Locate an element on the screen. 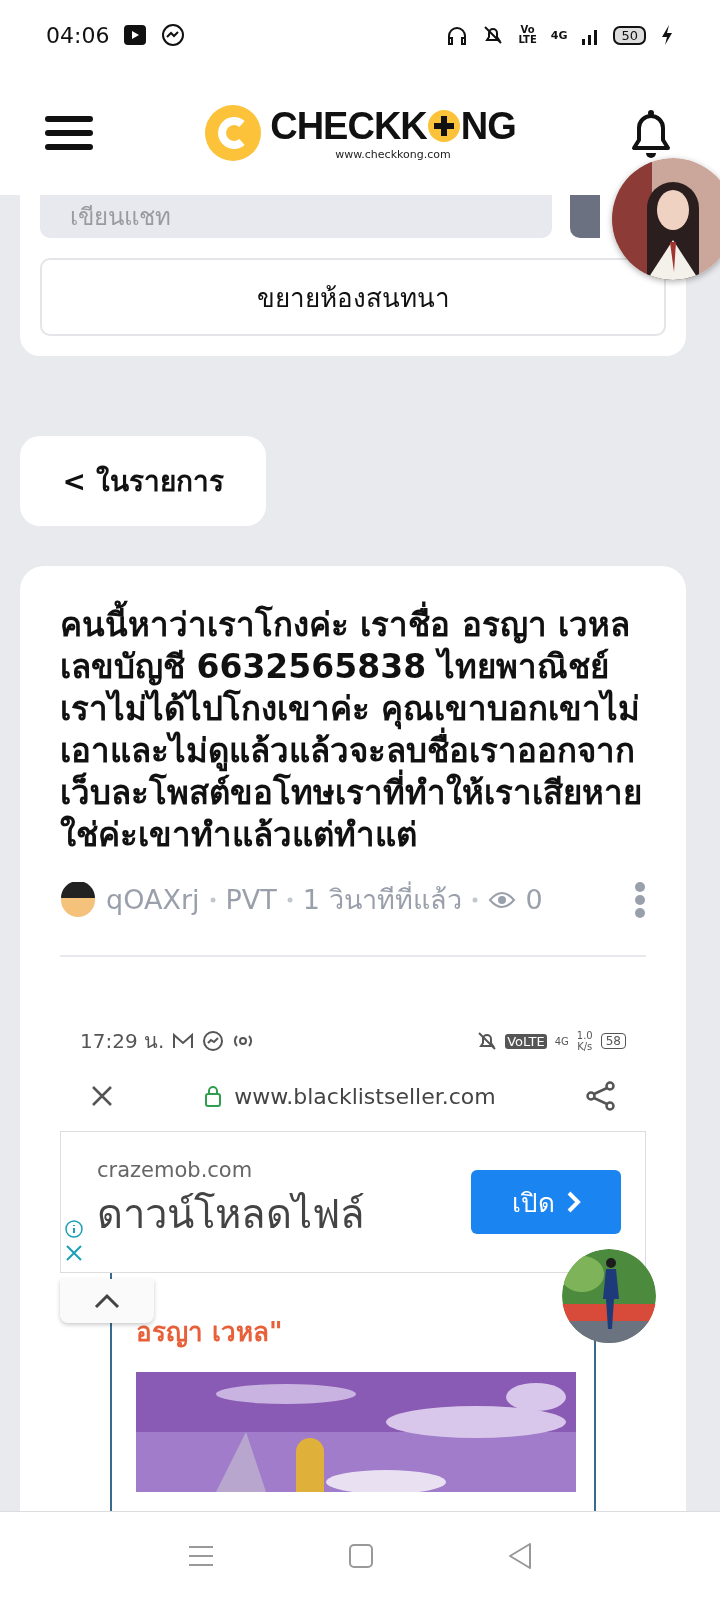 The width and height of the screenshot is (720, 1600). ad-domain: crazemob.com is located at coordinates (175, 1170).